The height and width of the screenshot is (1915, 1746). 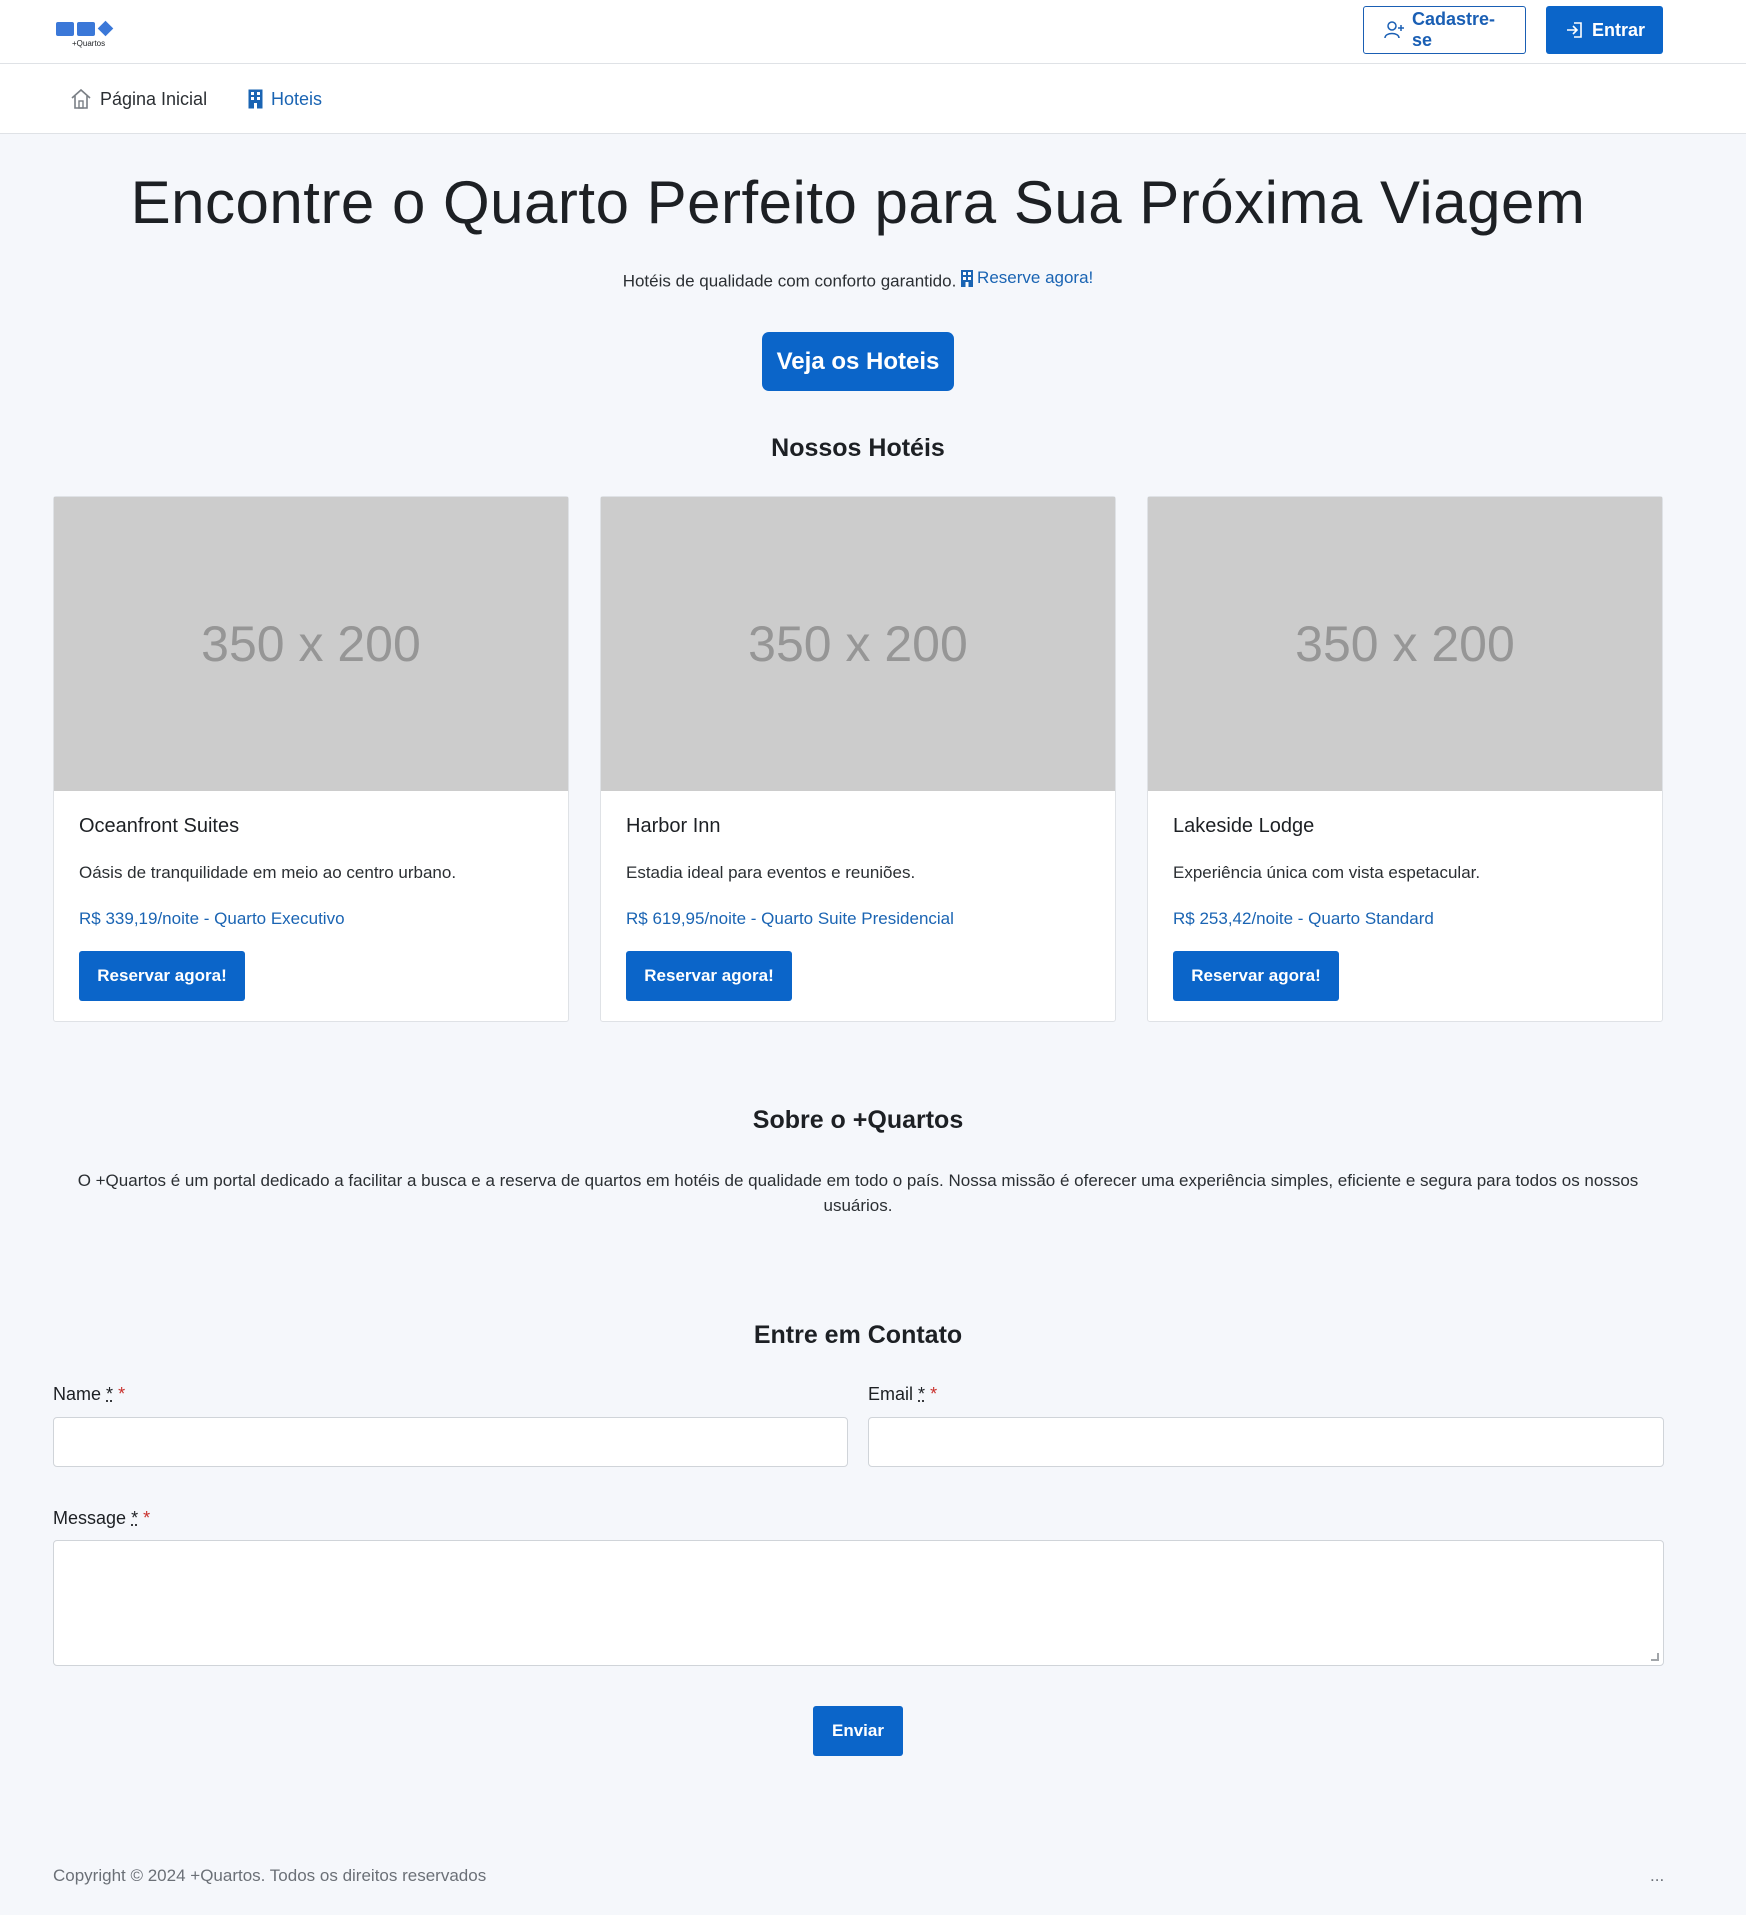 What do you see at coordinates (1575, 30) in the screenshot?
I see `sign-in-icon` at bounding box center [1575, 30].